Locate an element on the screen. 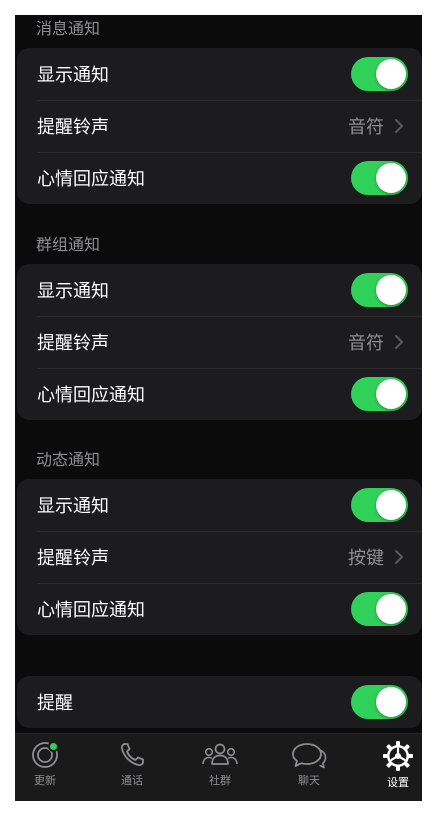  tab-label: 更新 is located at coordinates (45, 780).